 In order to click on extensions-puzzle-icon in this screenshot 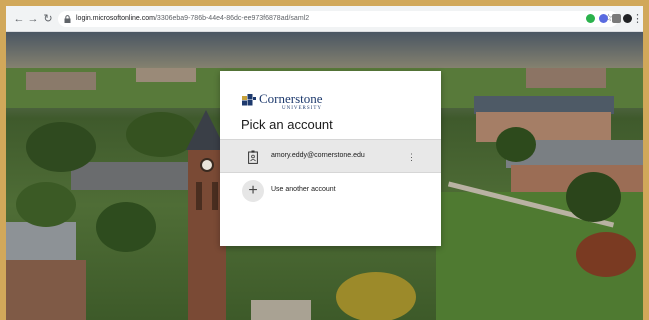, I will do `click(616, 18)`.